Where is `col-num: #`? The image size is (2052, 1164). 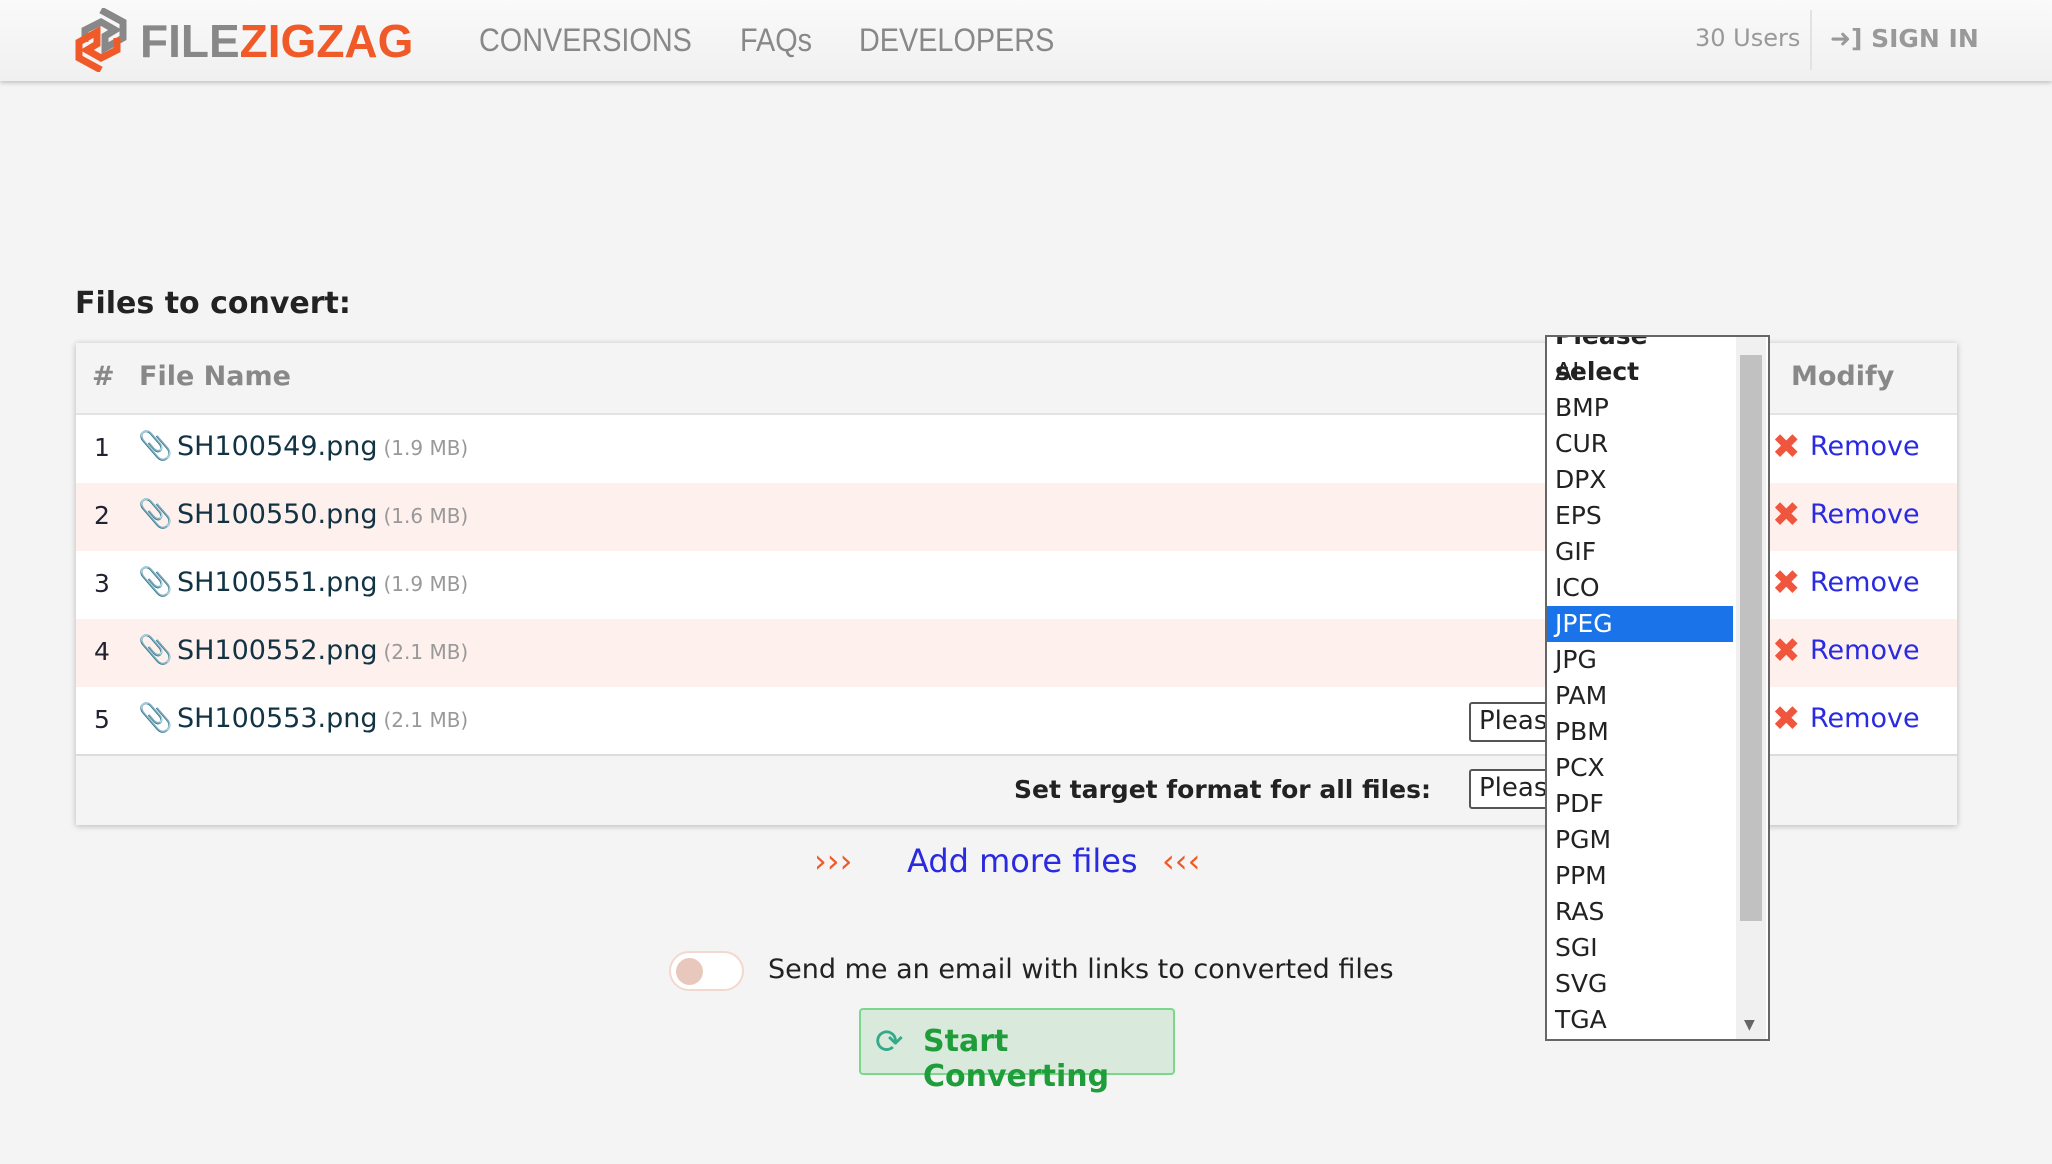 col-num: # is located at coordinates (103, 376).